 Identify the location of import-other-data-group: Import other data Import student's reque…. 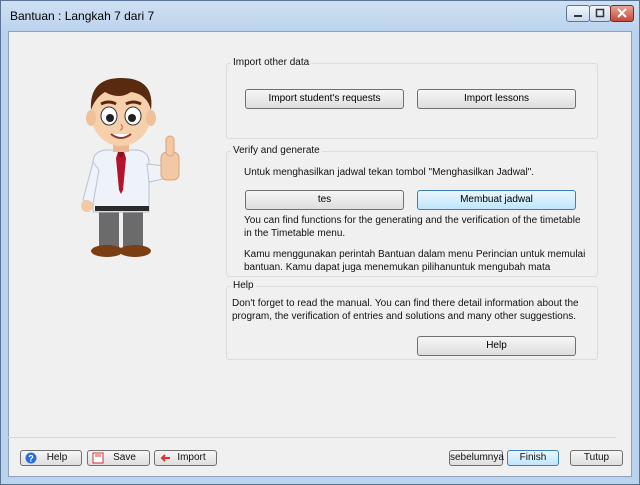
(412, 98).